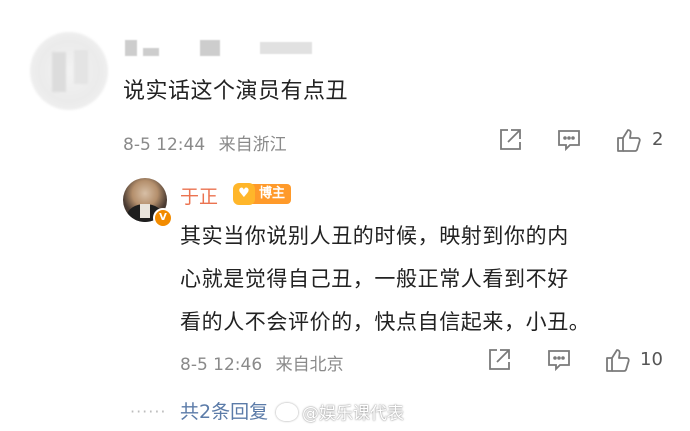 This screenshot has height=431, width=690. I want to click on reply-meta: 8-5 12:46 来自北京, so click(262, 362).